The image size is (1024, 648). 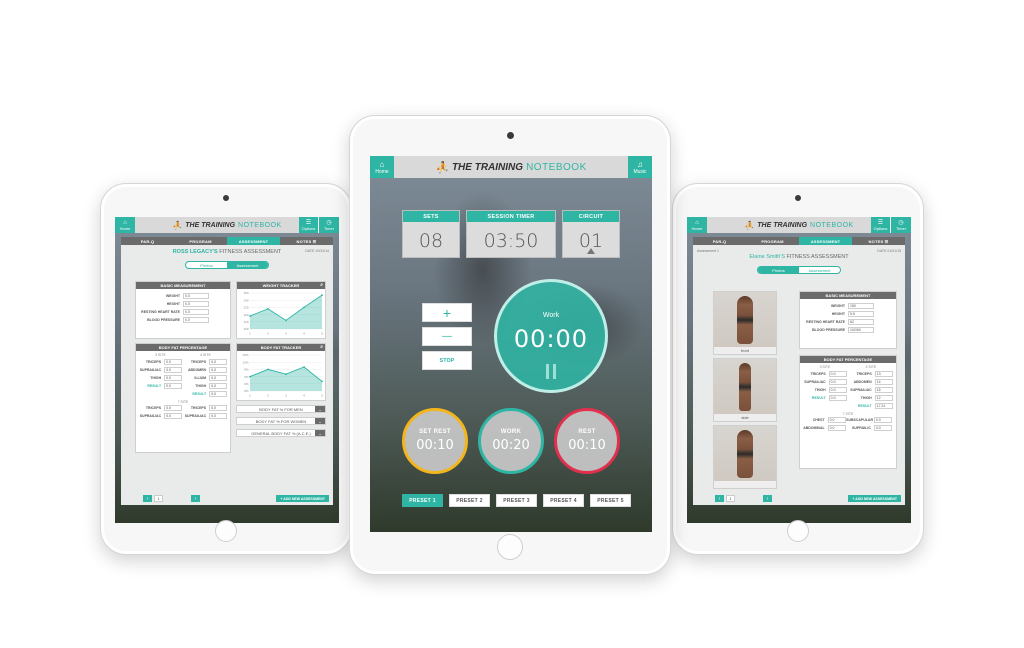 I want to click on chest-field: 0.0, so click(x=836, y=420).